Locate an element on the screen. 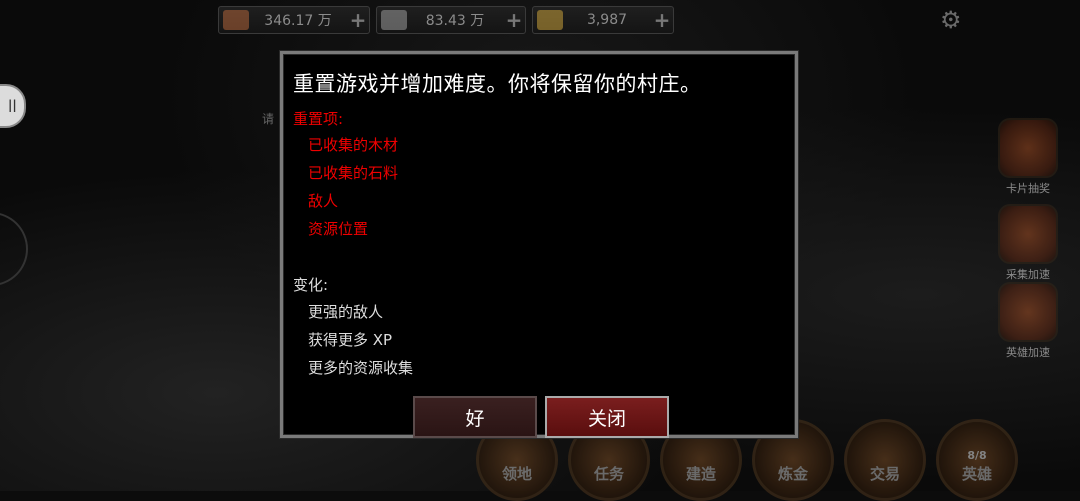  change-item: 更强的敌人 is located at coordinates (346, 312).